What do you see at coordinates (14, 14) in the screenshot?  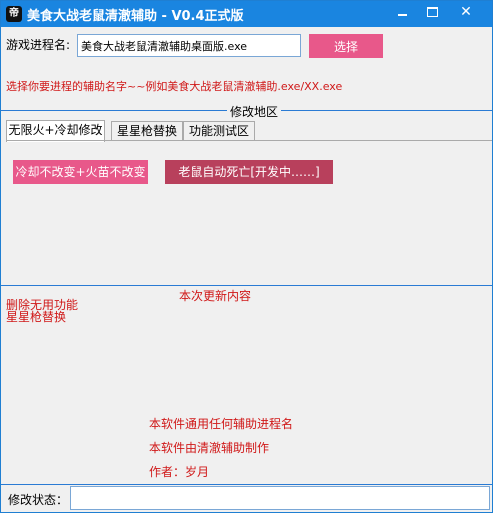 I see `app-icon: 帝` at bounding box center [14, 14].